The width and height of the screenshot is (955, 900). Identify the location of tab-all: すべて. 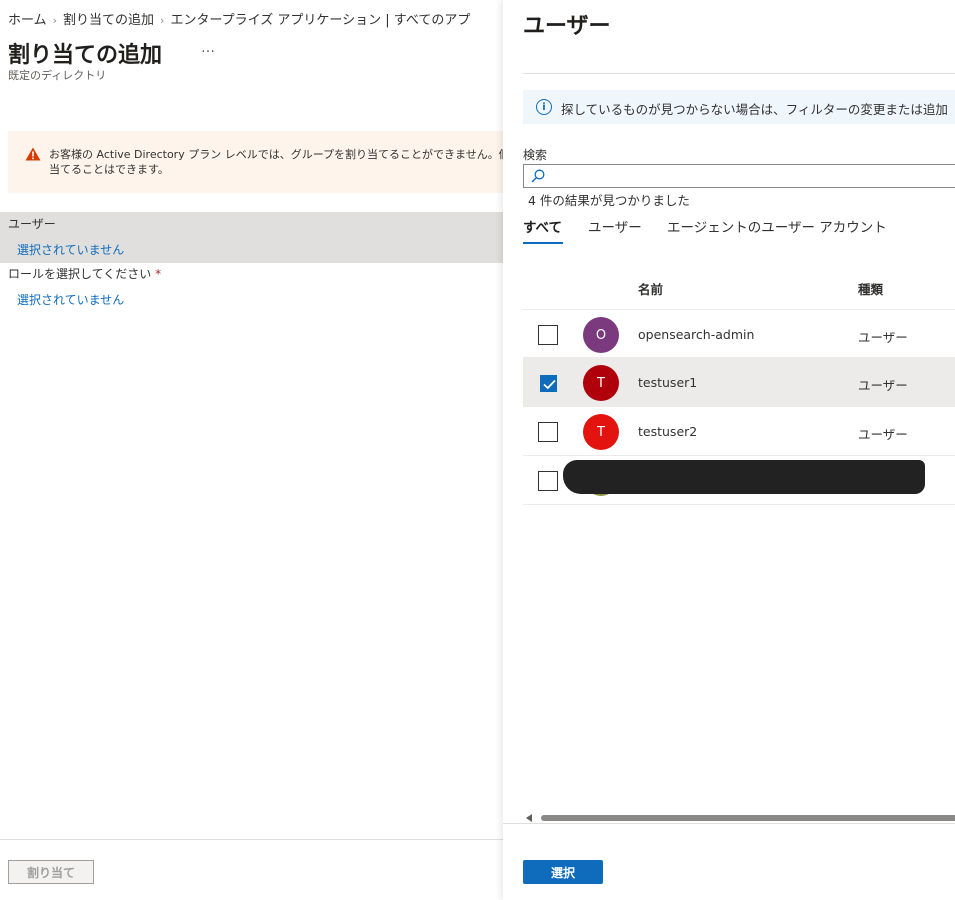
(543, 230).